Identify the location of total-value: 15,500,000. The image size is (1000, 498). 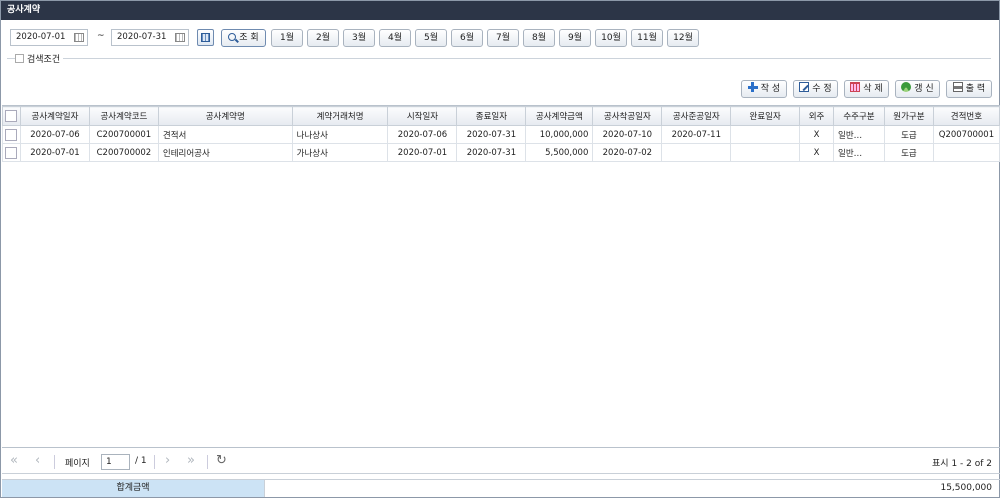
(966, 488).